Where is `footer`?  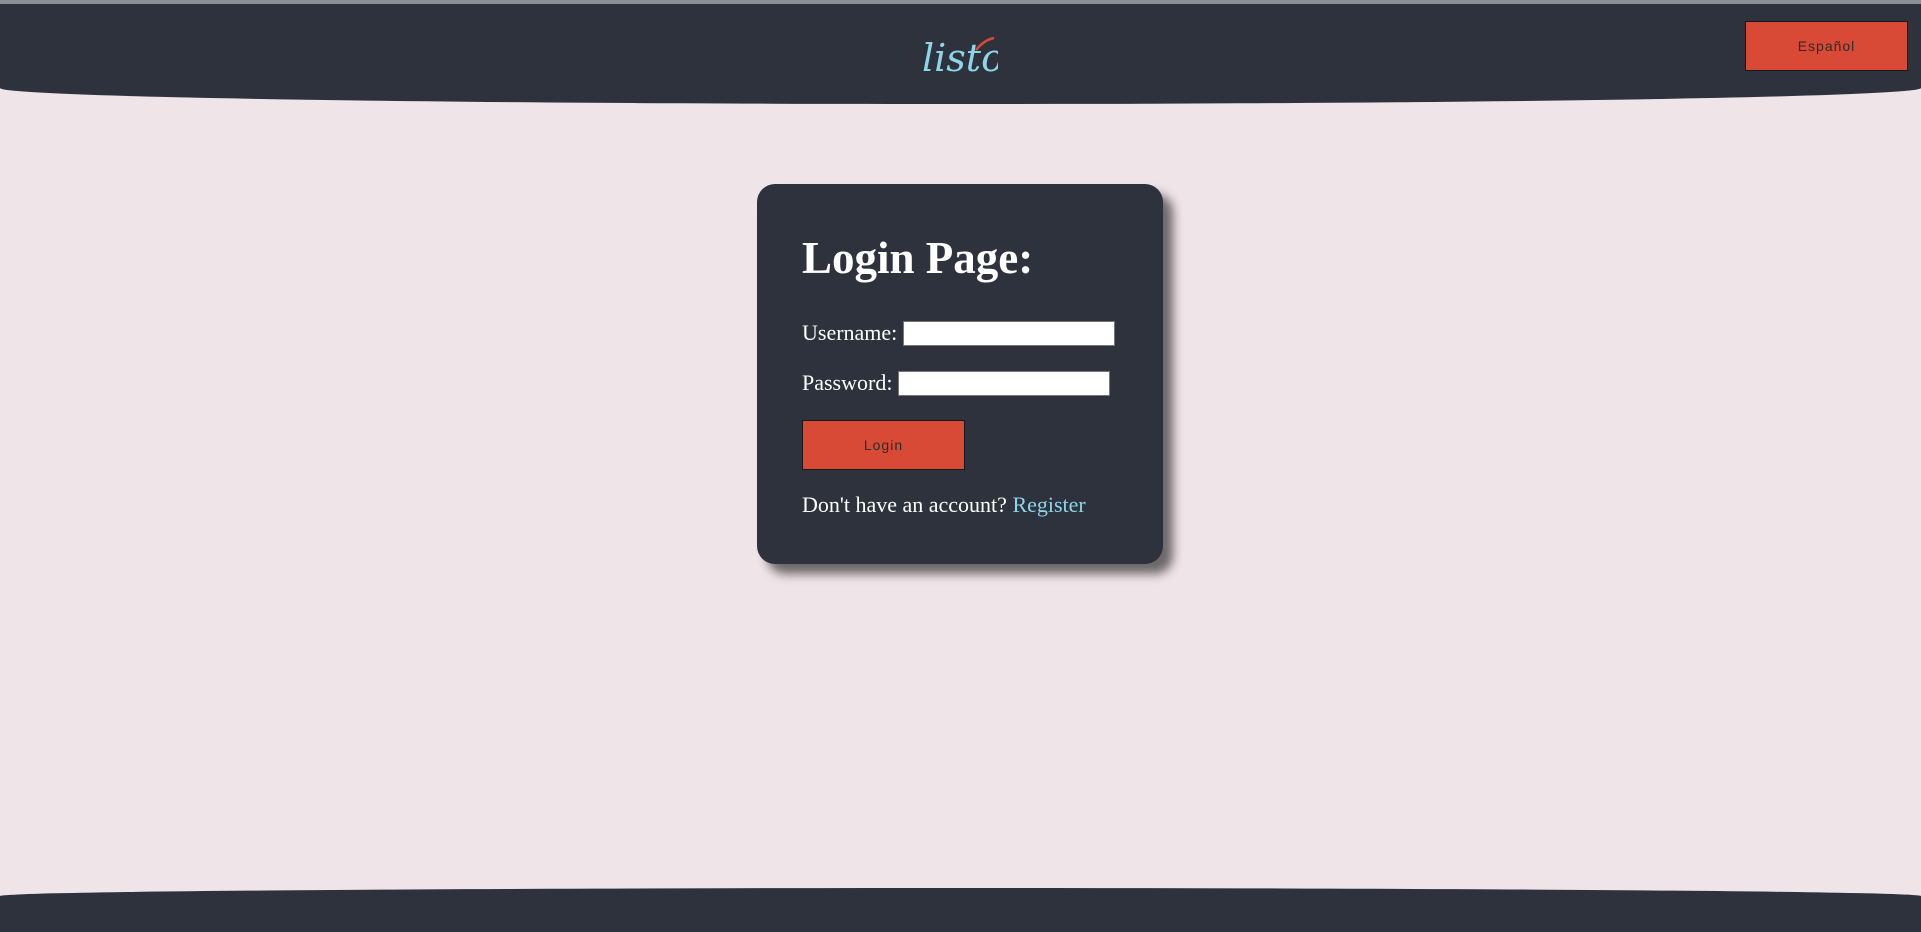
footer is located at coordinates (960, 910).